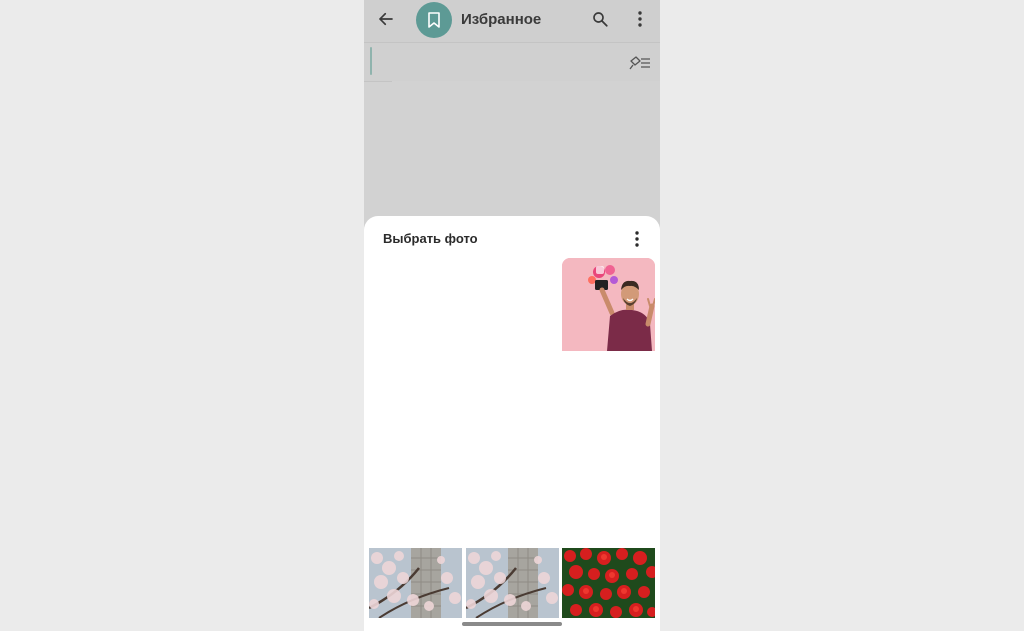 The width and height of the screenshot is (1024, 631). I want to click on roses-image, so click(608, 583).